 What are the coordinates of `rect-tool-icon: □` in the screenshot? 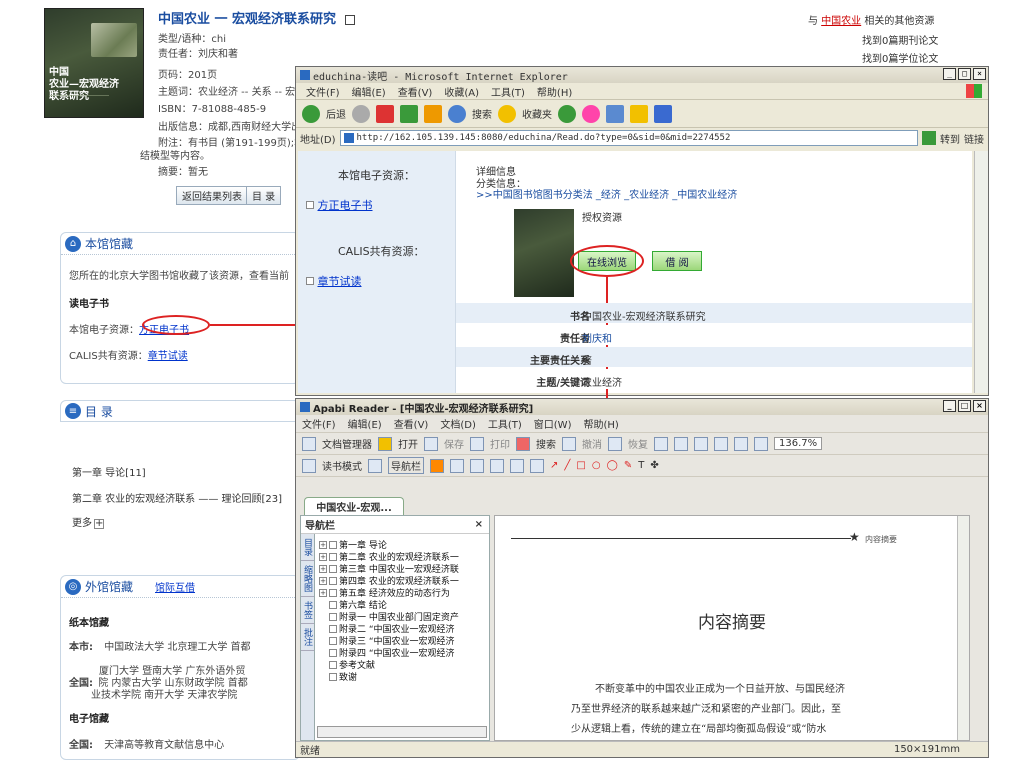 It's located at (580, 465).